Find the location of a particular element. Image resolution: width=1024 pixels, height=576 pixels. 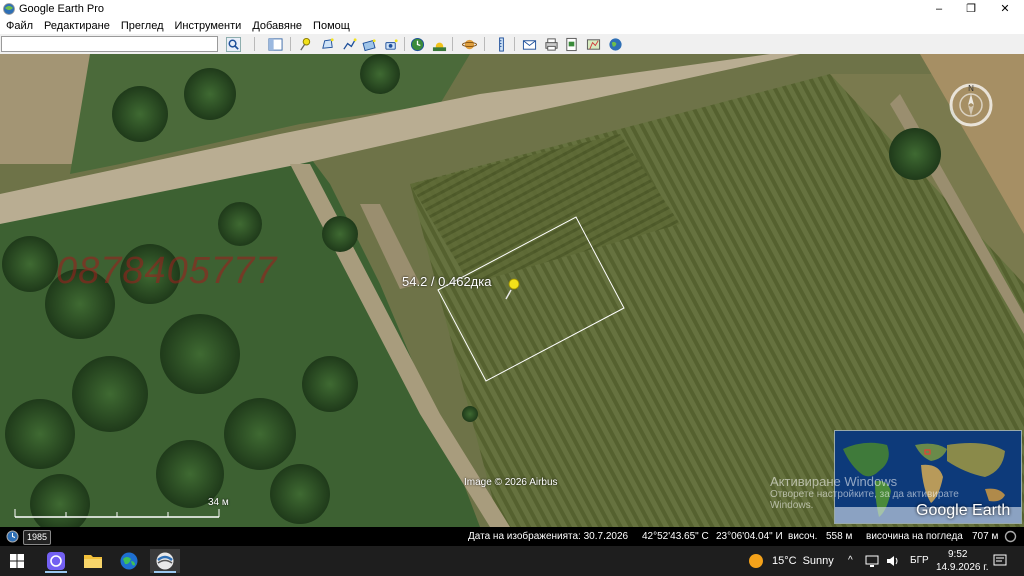

save-image-button is located at coordinates (571, 44).